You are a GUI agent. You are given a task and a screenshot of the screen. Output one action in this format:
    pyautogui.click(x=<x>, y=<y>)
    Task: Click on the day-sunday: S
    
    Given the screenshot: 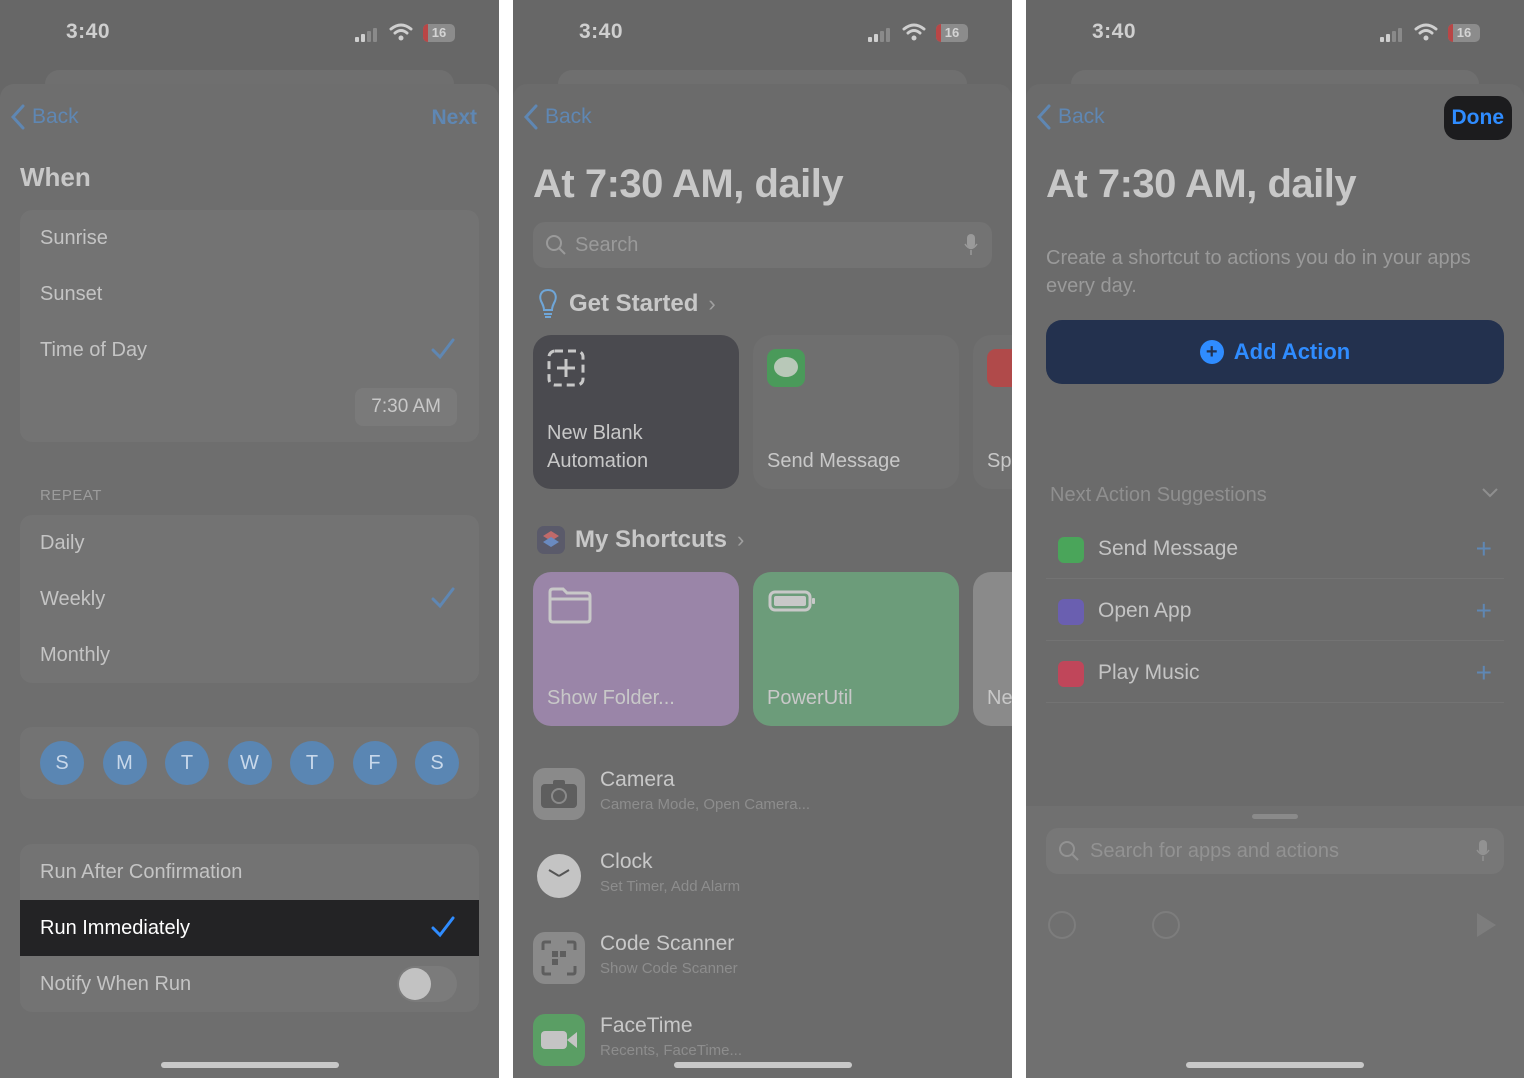 What is the action you would take?
    pyautogui.click(x=62, y=763)
    